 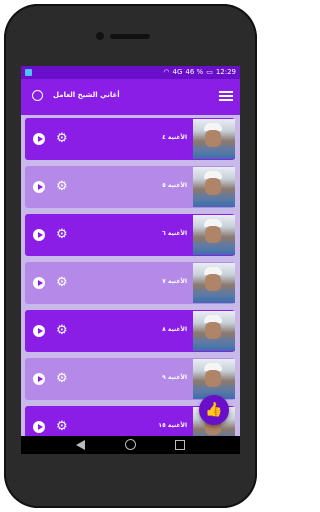 I want to click on song-row: ⚙ الأغنية ٤, so click(x=130, y=139).